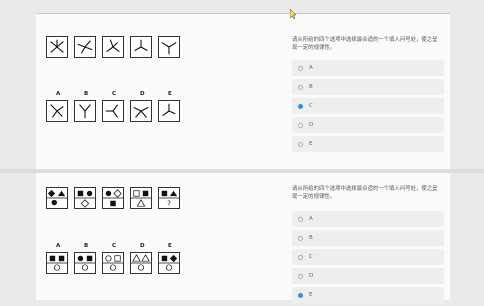 This screenshot has height=306, width=484. I want to click on figure-5: ?, so click(169, 198).